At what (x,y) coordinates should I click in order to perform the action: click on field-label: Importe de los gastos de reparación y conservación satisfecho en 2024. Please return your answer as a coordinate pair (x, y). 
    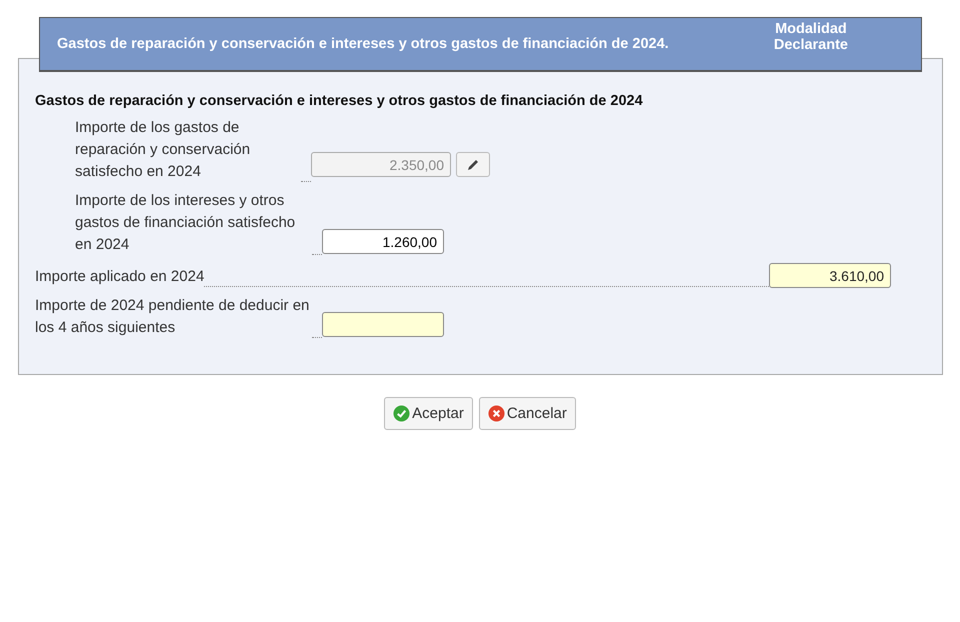
    Looking at the image, I should click on (163, 150).